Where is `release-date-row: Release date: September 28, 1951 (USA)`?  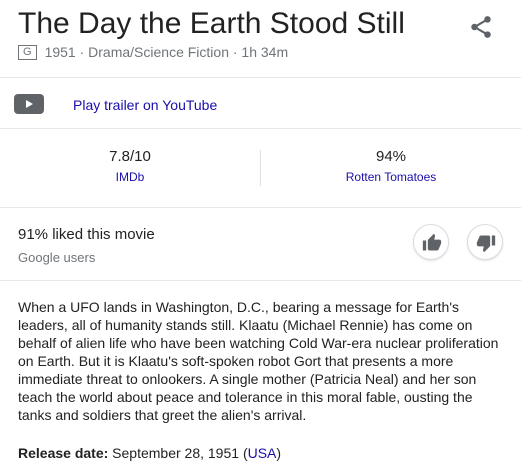
release-date-row: Release date: September 28, 1951 (USA) is located at coordinates (149, 453).